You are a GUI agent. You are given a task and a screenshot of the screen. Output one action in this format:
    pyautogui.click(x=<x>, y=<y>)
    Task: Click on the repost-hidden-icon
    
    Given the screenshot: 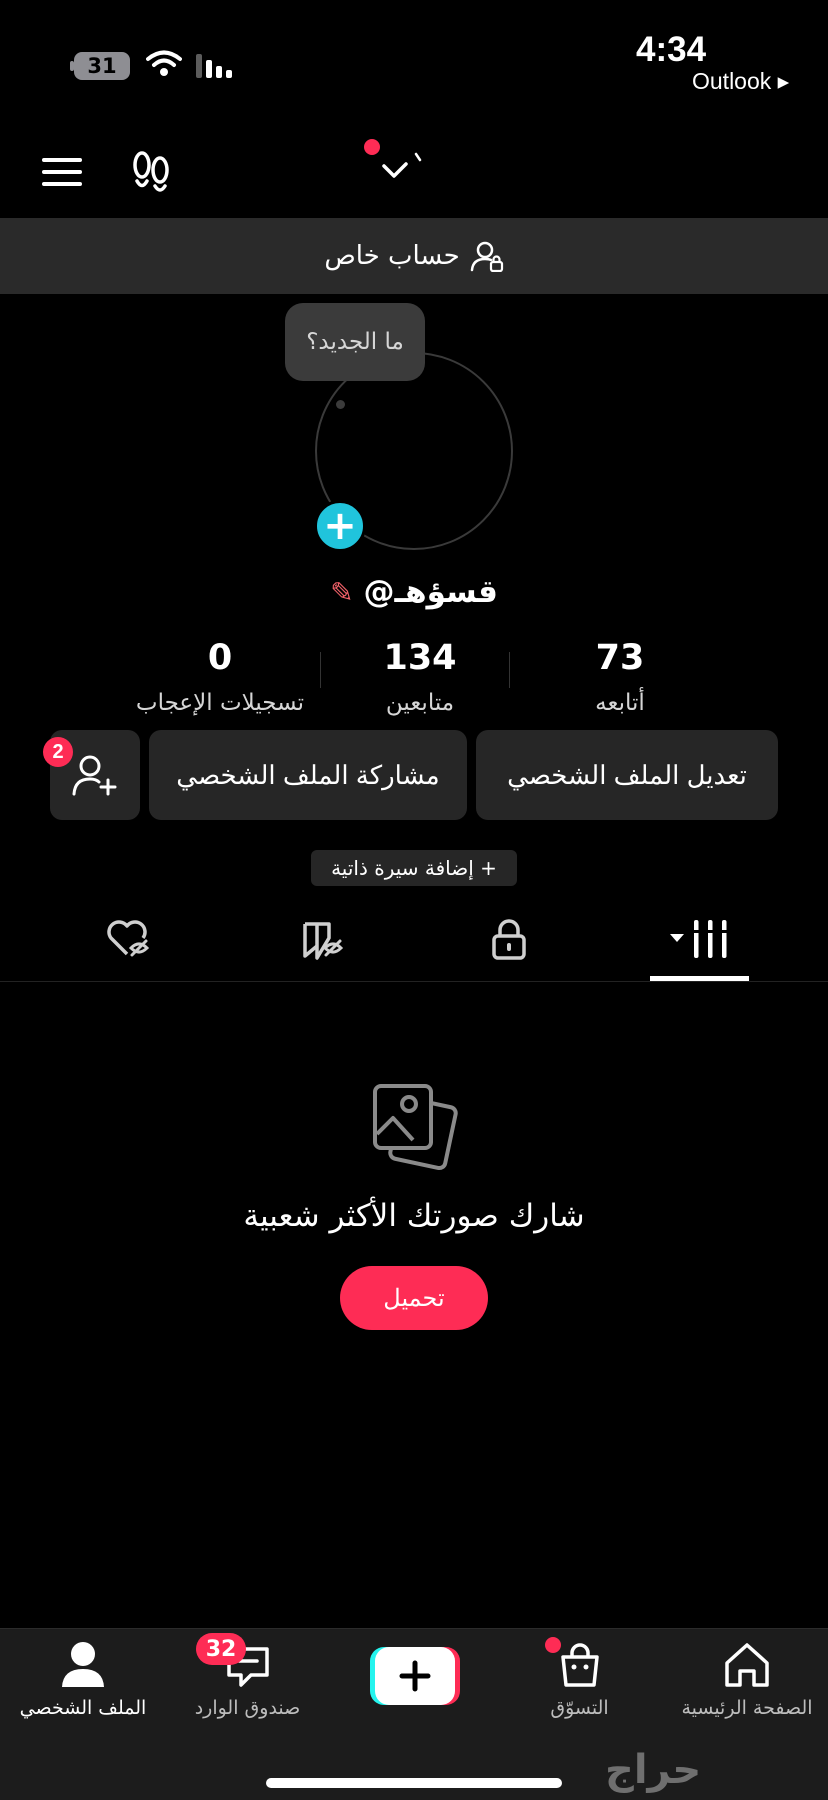 What is the action you would take?
    pyautogui.click(x=323, y=941)
    